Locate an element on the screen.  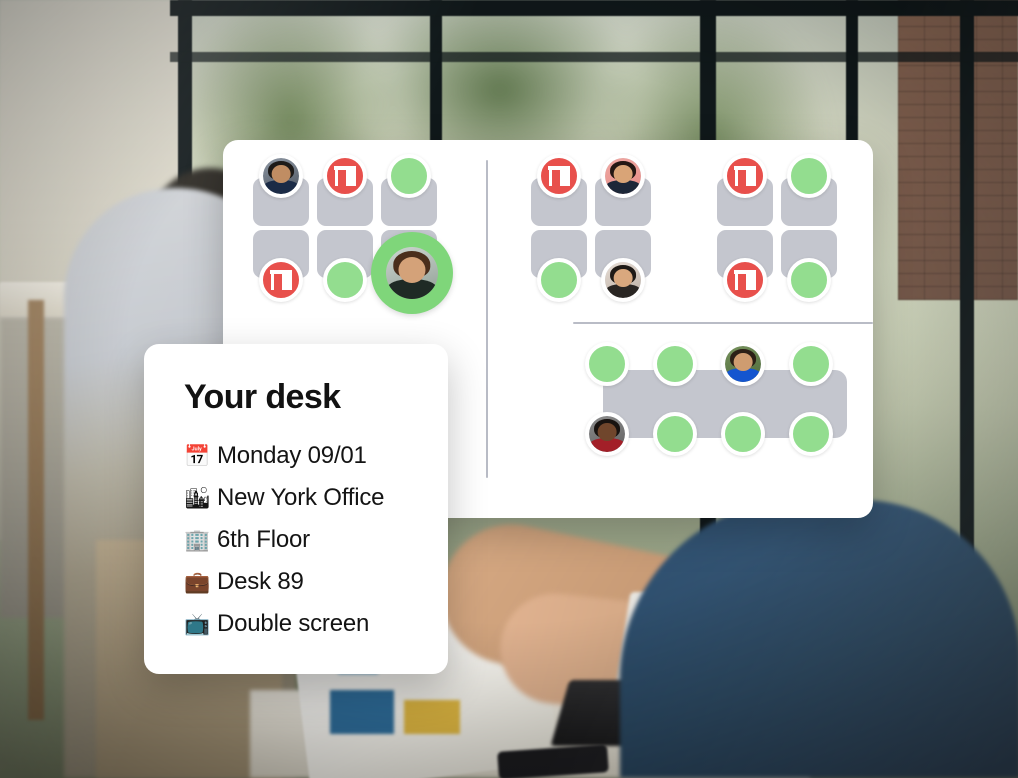
table-seat-t3 is located at coordinates (743, 364).